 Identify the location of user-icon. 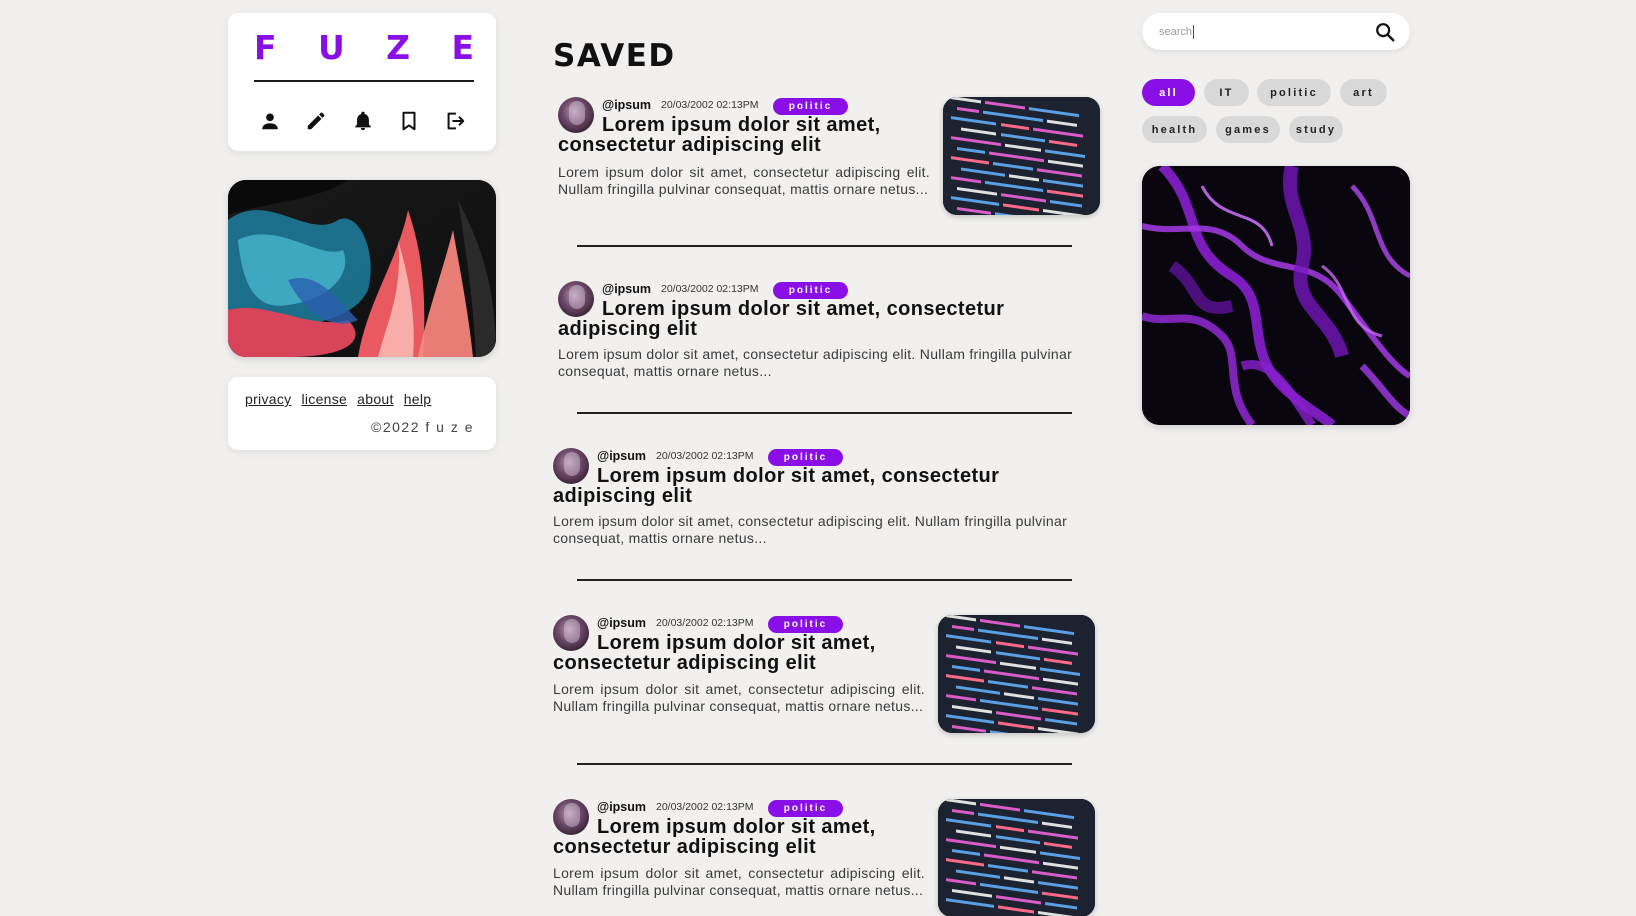
(270, 121).